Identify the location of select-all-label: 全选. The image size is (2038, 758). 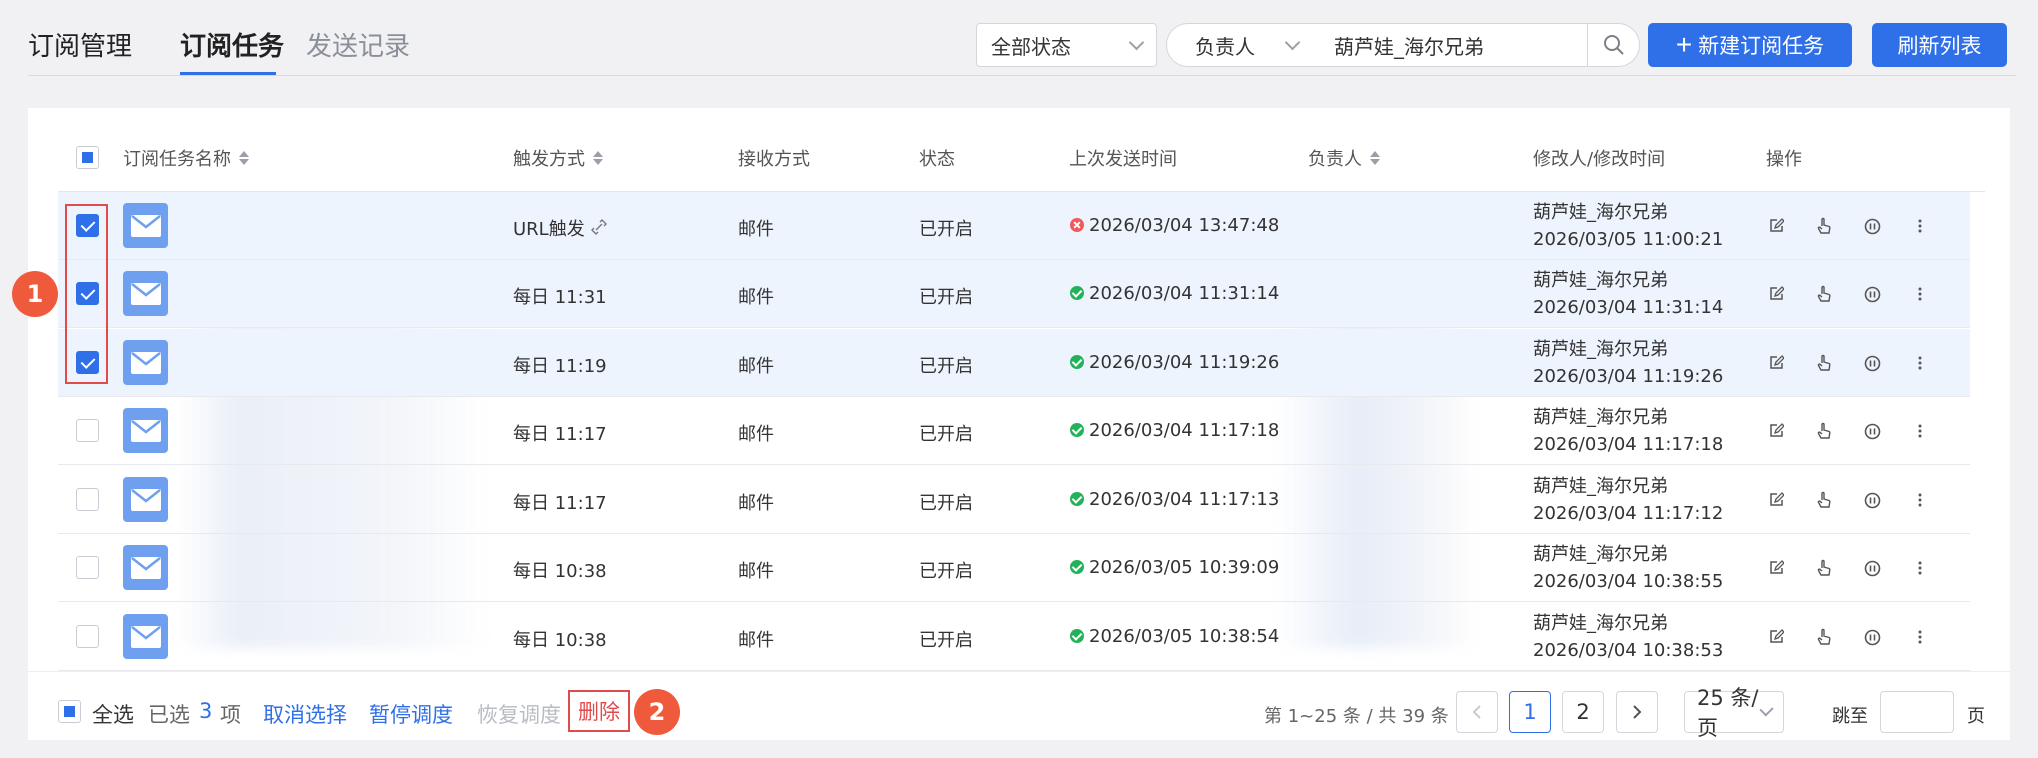
(113, 714).